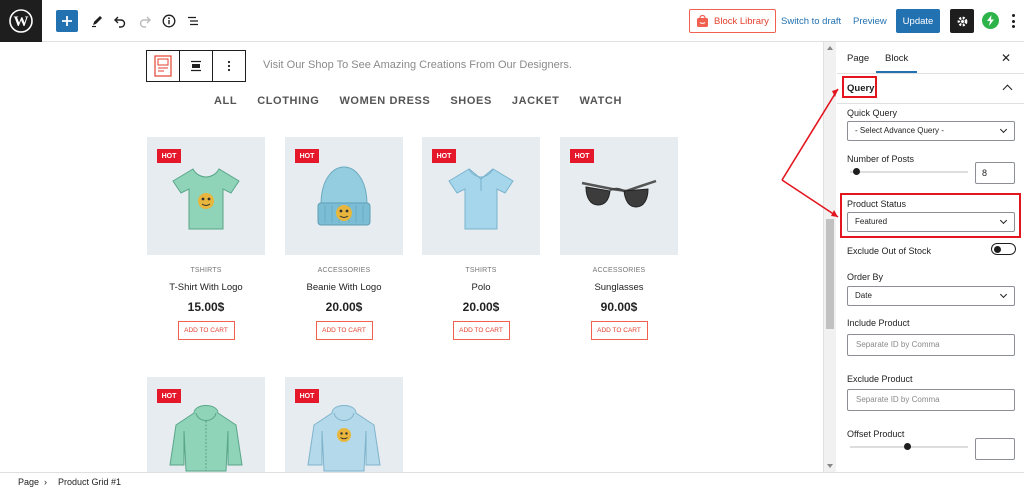  Describe the element at coordinates (471, 101) in the screenshot. I see `filter-shoes: SHOES` at that location.